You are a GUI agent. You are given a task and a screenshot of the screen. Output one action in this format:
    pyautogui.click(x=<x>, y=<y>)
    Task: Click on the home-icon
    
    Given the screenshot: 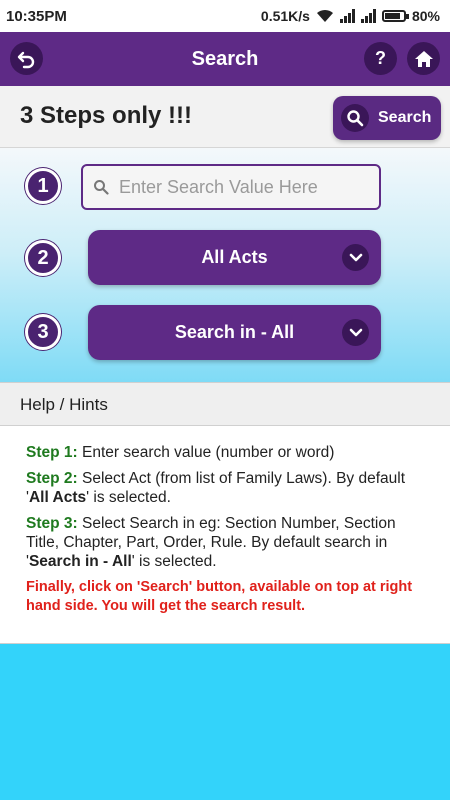 What is the action you would take?
    pyautogui.click(x=423, y=58)
    